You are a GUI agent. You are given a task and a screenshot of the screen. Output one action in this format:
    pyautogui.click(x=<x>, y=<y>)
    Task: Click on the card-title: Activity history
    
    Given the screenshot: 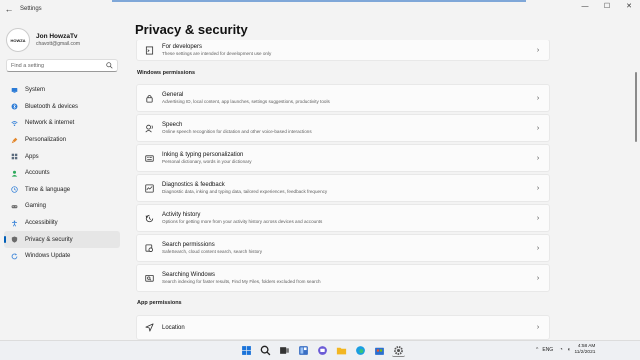 What is the action you would take?
    pyautogui.click(x=181, y=215)
    